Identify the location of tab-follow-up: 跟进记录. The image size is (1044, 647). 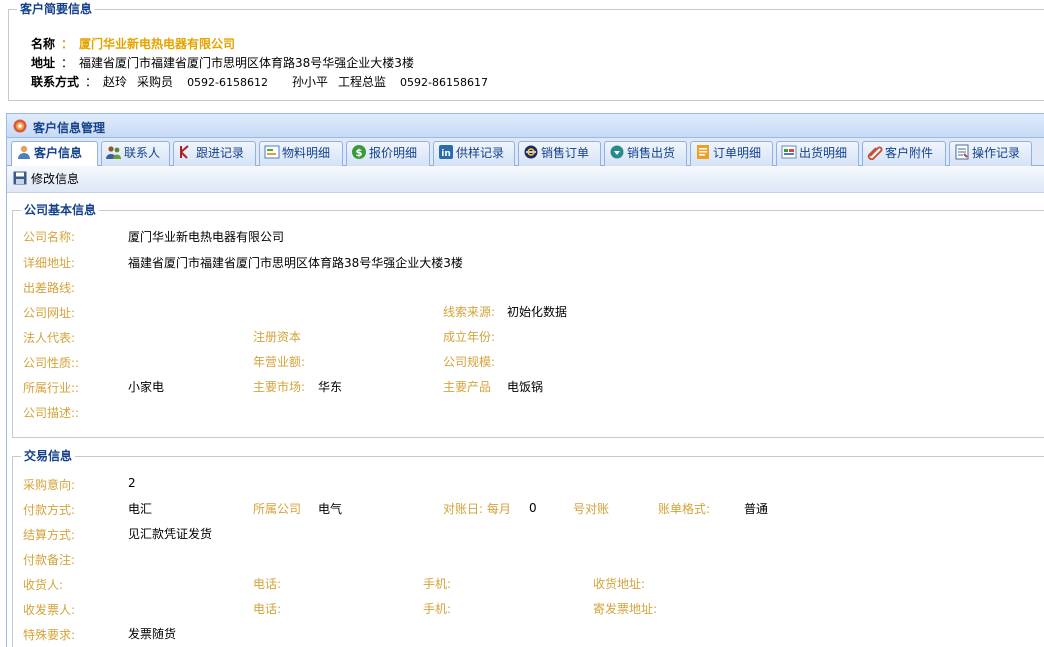
(214, 153).